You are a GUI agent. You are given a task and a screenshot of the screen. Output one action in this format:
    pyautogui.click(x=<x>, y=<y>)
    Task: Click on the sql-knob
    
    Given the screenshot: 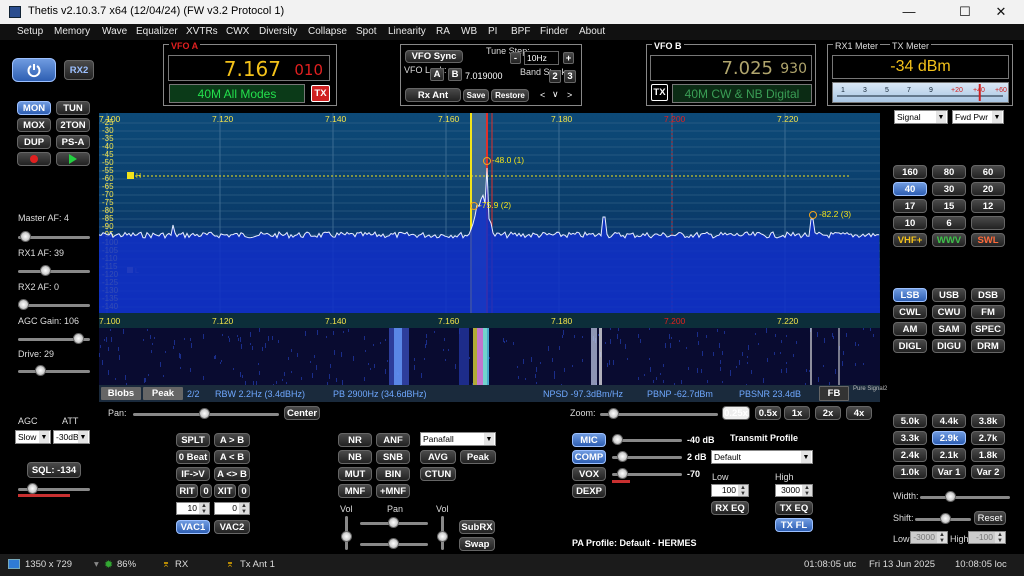 What is the action you would take?
    pyautogui.click(x=32, y=488)
    